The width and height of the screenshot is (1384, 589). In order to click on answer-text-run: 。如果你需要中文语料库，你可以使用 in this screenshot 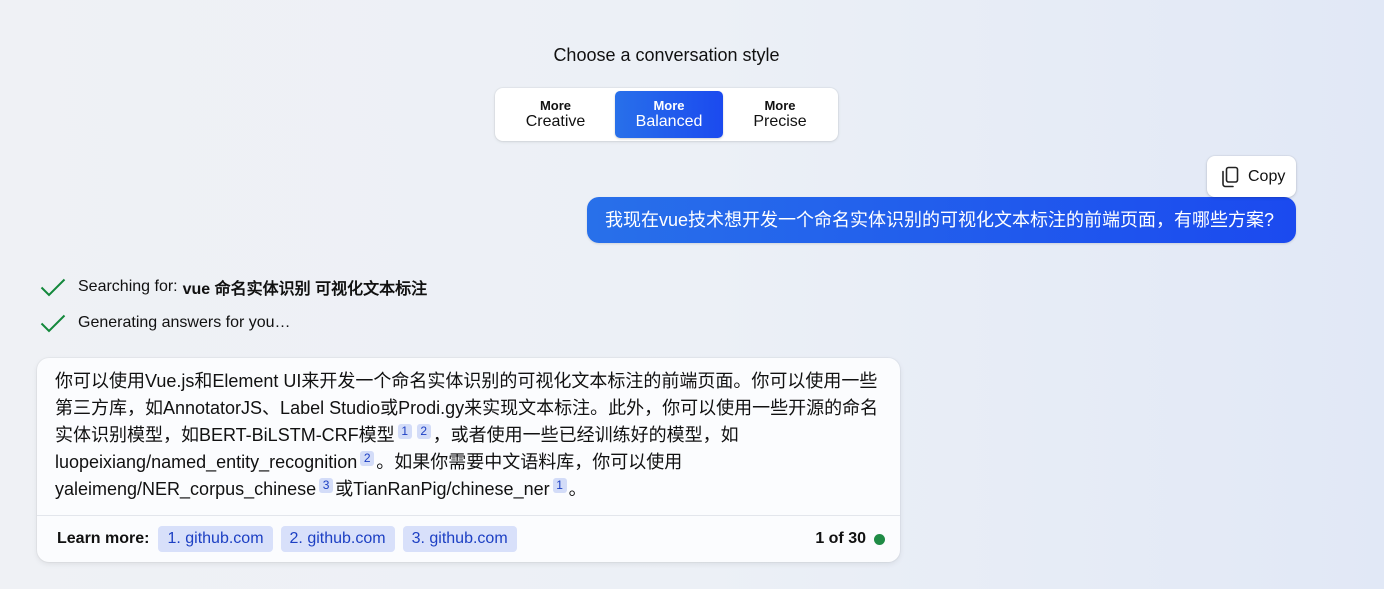, I will do `click(529, 462)`.